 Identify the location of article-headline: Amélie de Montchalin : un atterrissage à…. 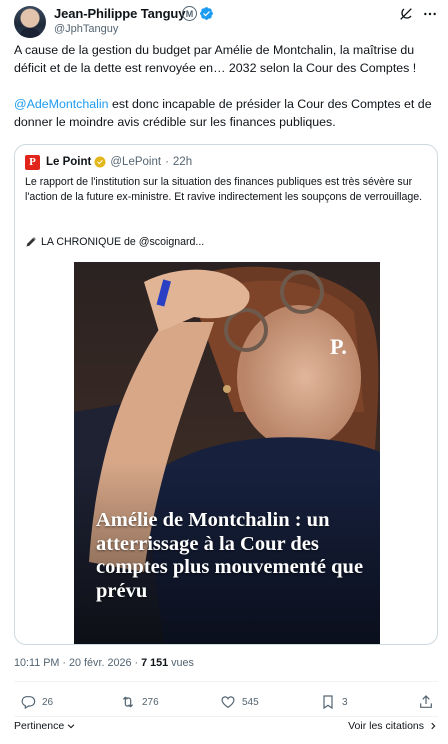
(230, 555).